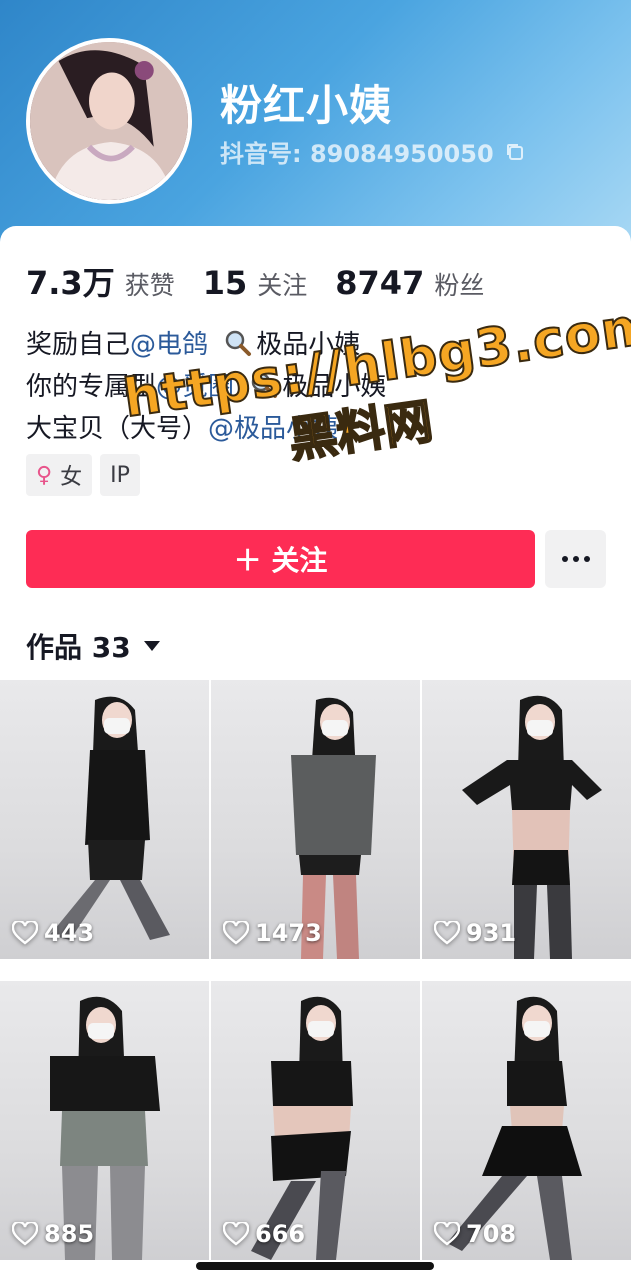 The height and width of the screenshot is (1280, 631). What do you see at coordinates (491, 1234) in the screenshot?
I see `likes-count: 708` at bounding box center [491, 1234].